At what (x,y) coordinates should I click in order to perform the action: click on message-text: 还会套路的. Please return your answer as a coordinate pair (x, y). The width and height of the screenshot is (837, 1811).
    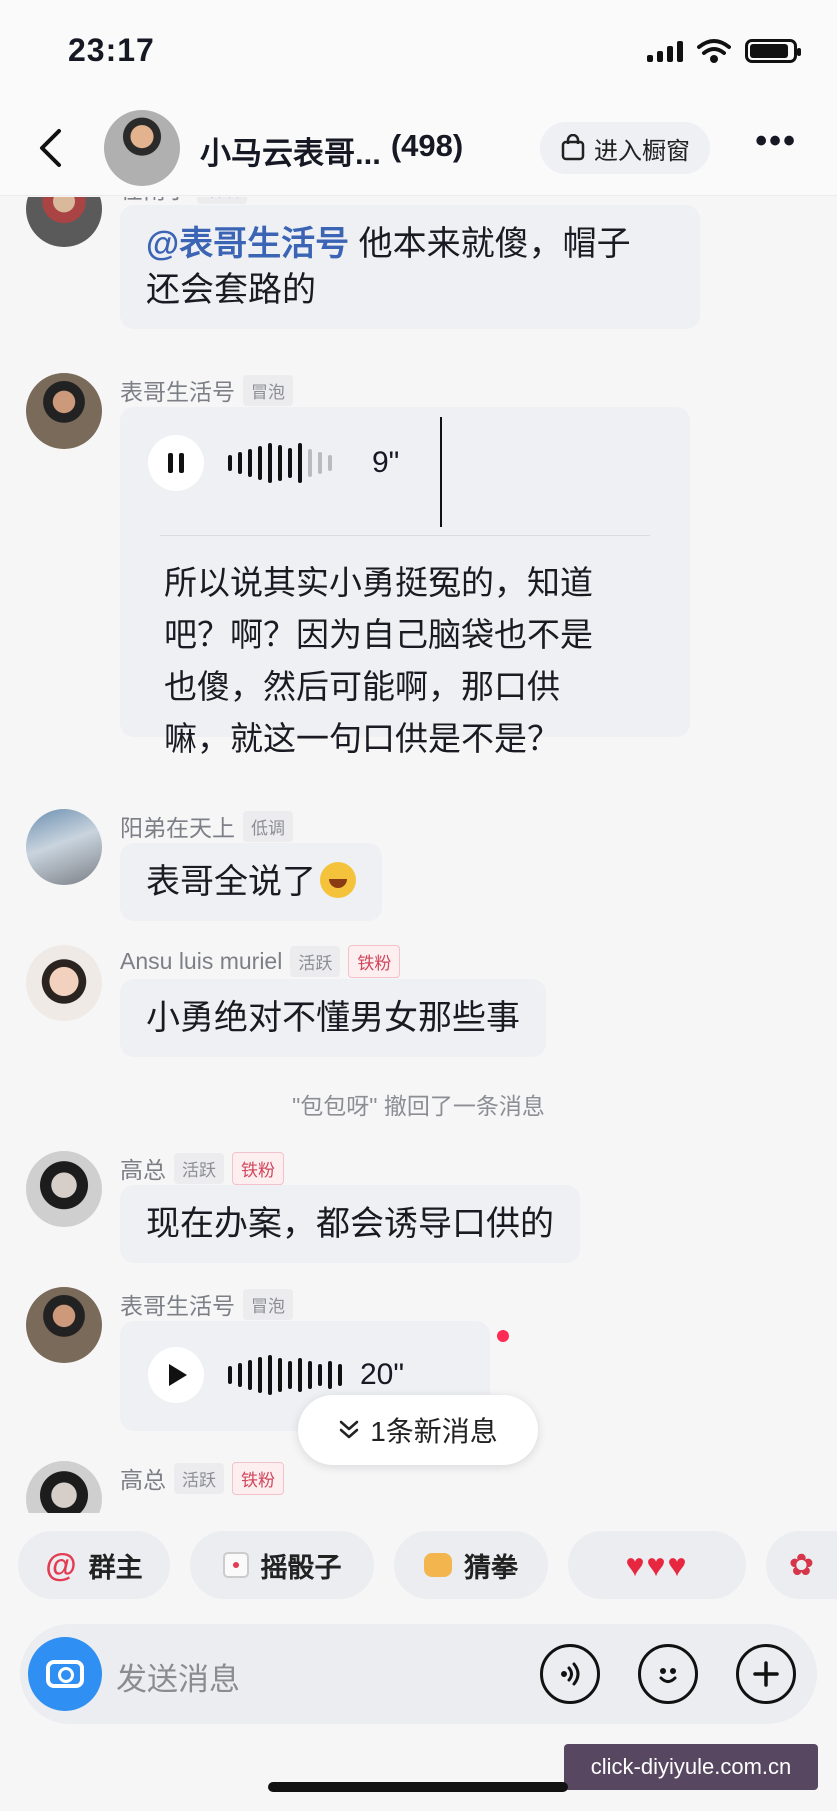
    Looking at the image, I should click on (231, 290).